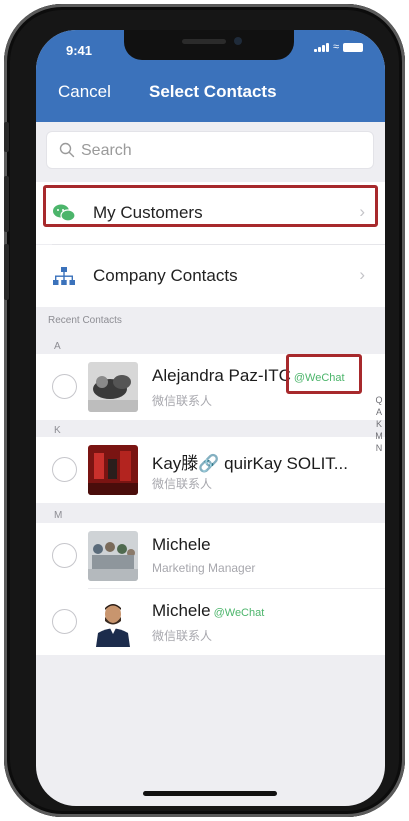 This screenshot has height=821, width=409. Describe the element at coordinates (210, 556) in the screenshot. I see `contact-row: Michele Marketing Manager` at that location.